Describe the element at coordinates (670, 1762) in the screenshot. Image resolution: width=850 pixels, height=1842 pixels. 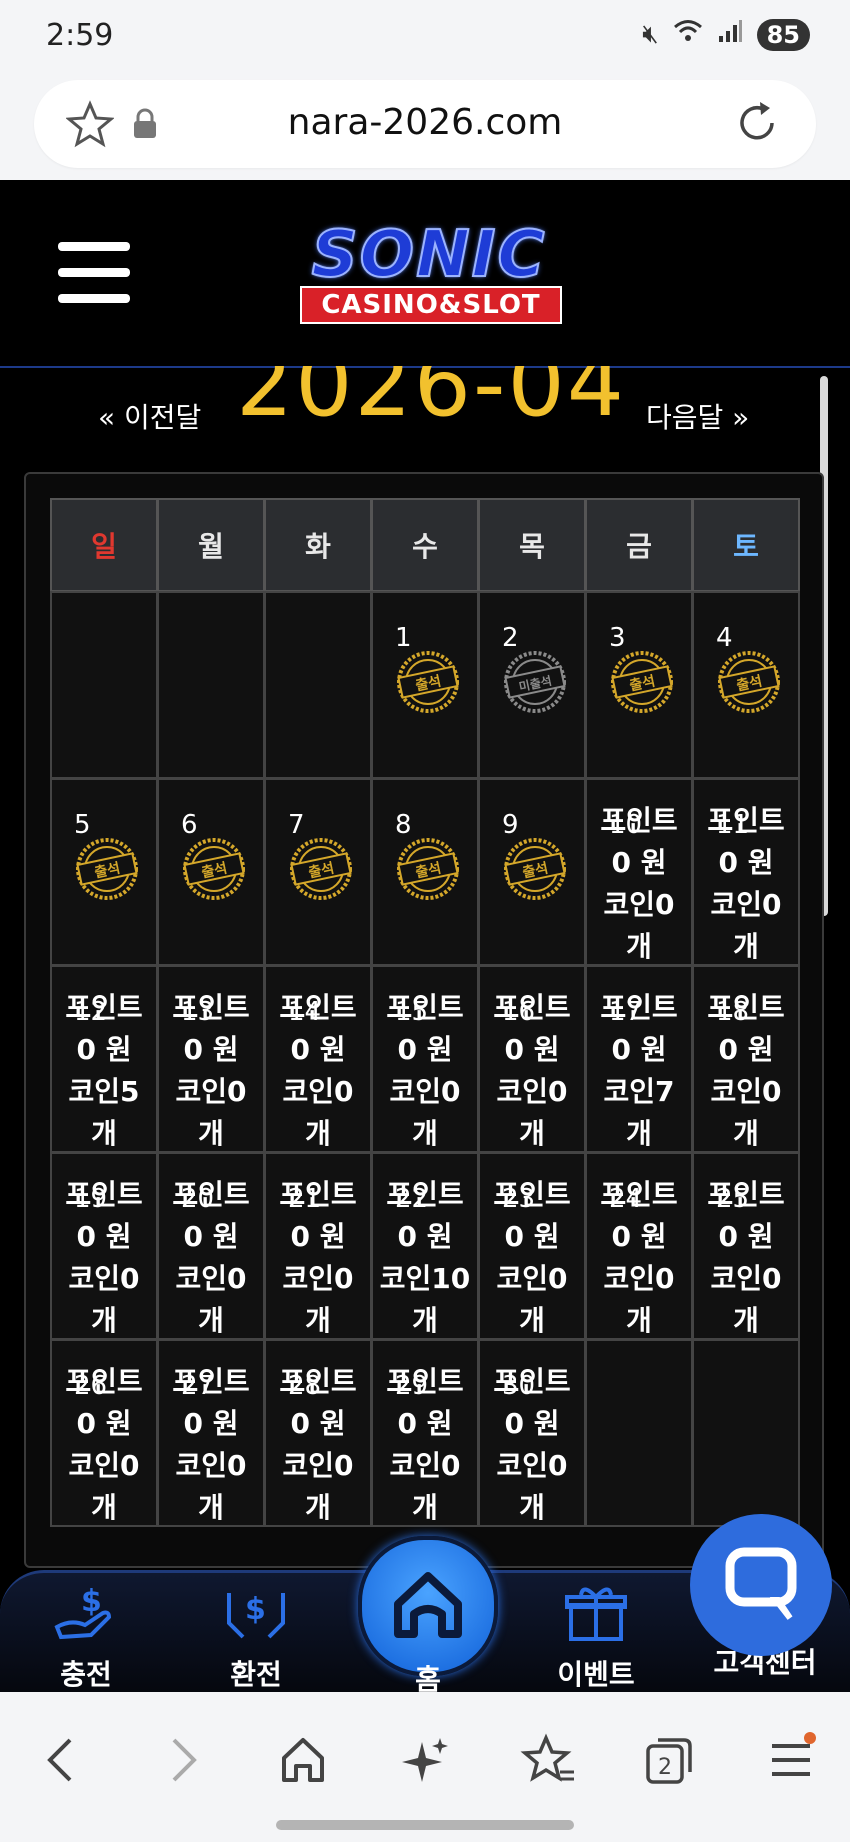
I see `tabs-icon: 2` at that location.